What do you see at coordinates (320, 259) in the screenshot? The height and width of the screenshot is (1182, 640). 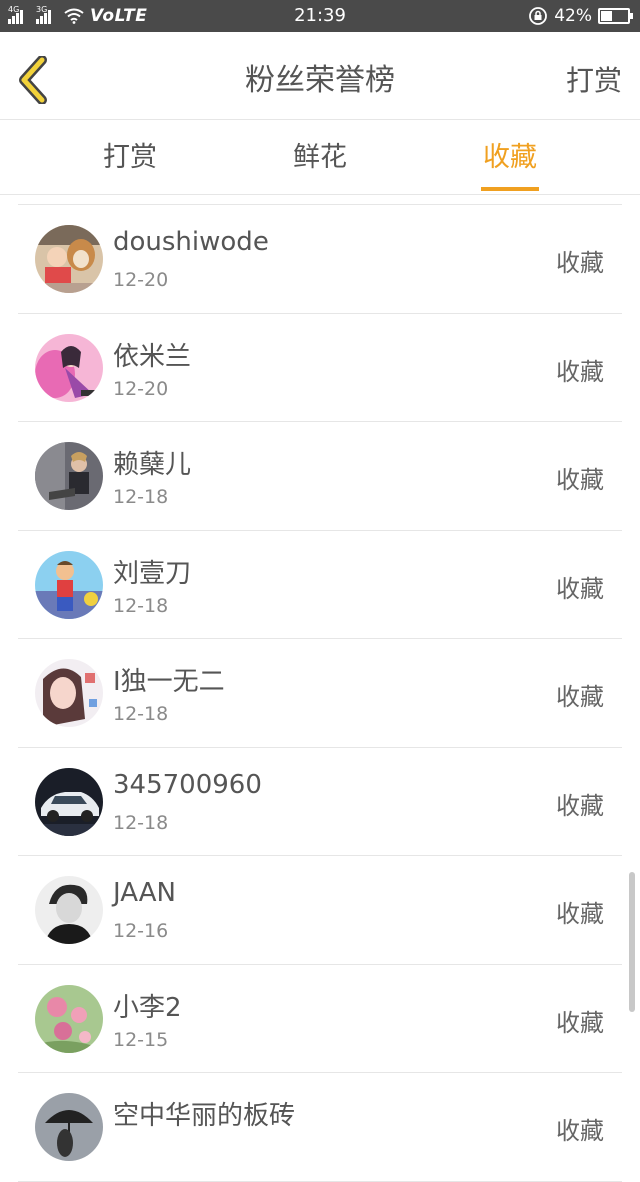 I see `list-item: doushiwode 12-20 收藏` at bounding box center [320, 259].